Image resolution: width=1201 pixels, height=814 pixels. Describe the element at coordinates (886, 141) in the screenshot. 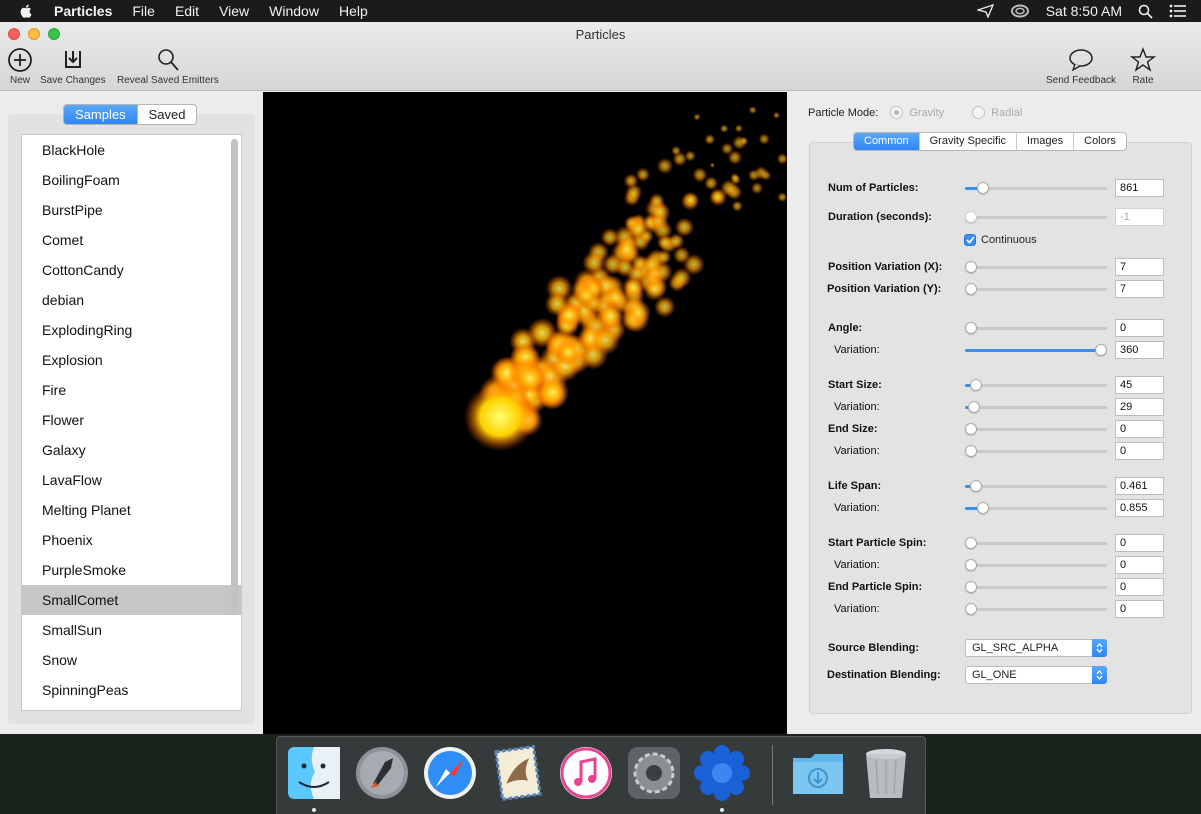

I see `tab-common: Common` at that location.